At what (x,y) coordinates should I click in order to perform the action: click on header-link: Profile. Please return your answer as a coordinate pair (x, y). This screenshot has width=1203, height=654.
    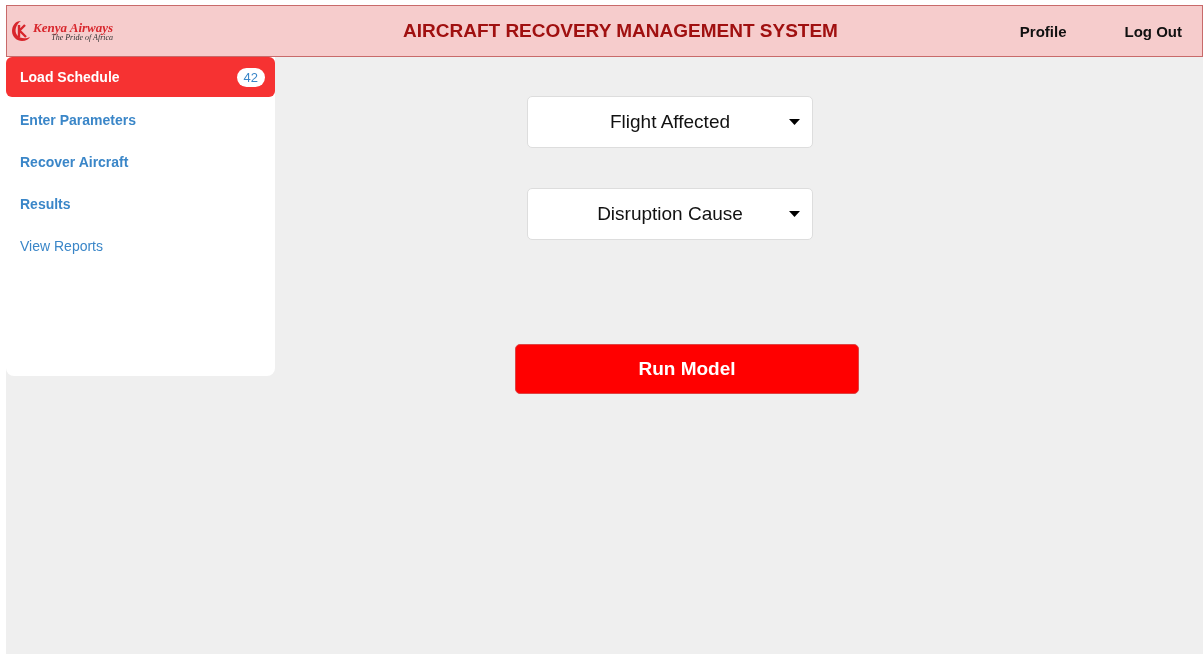
    Looking at the image, I should click on (1043, 31).